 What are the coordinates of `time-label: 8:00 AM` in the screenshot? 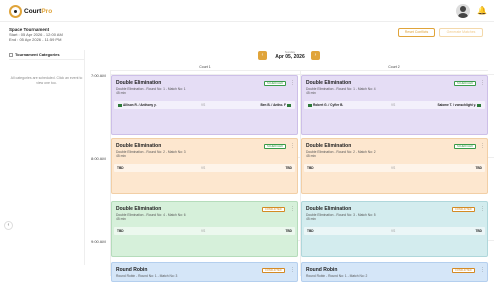 It's located at (98, 158).